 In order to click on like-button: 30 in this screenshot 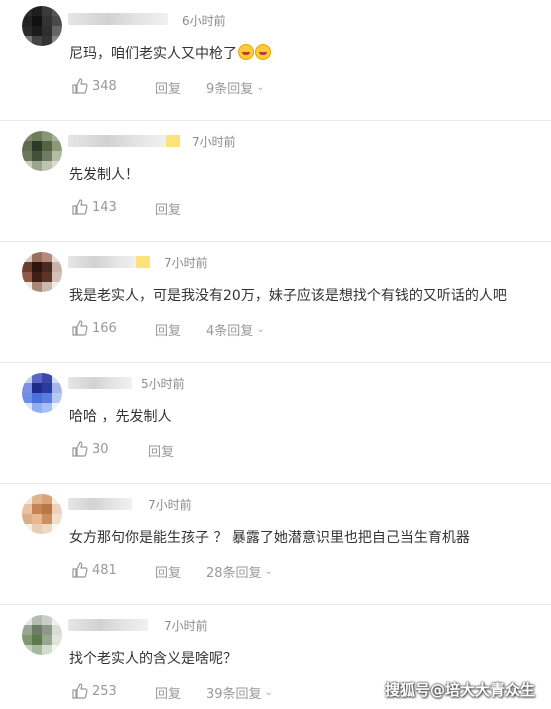, I will do `click(90, 449)`.